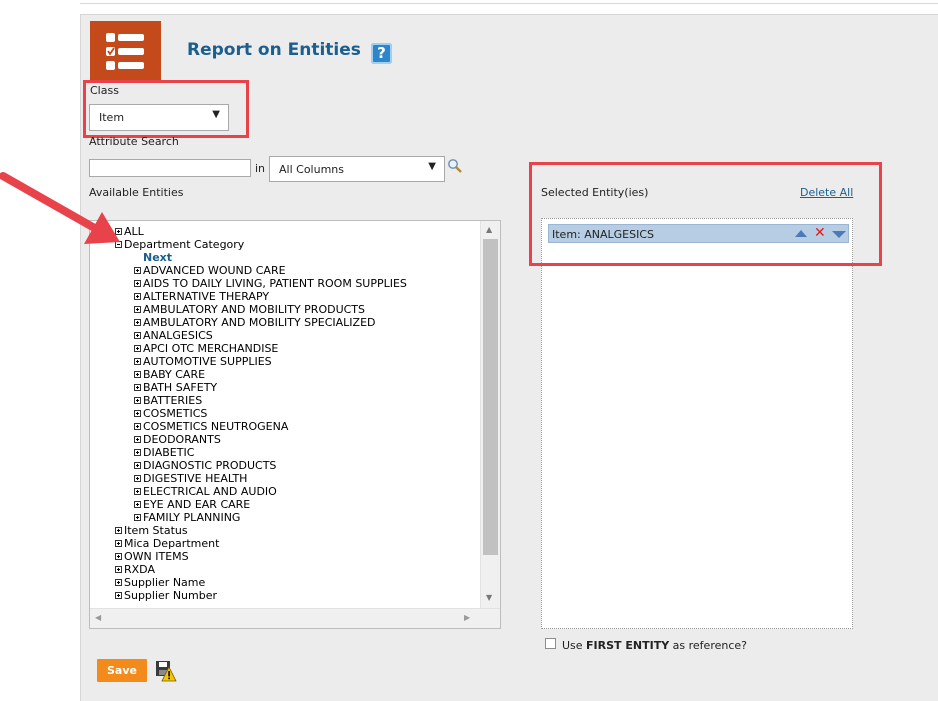 This screenshot has width=938, height=701. I want to click on tree-node: DIAGNOSTIC PRODUCTS, so click(205, 465).